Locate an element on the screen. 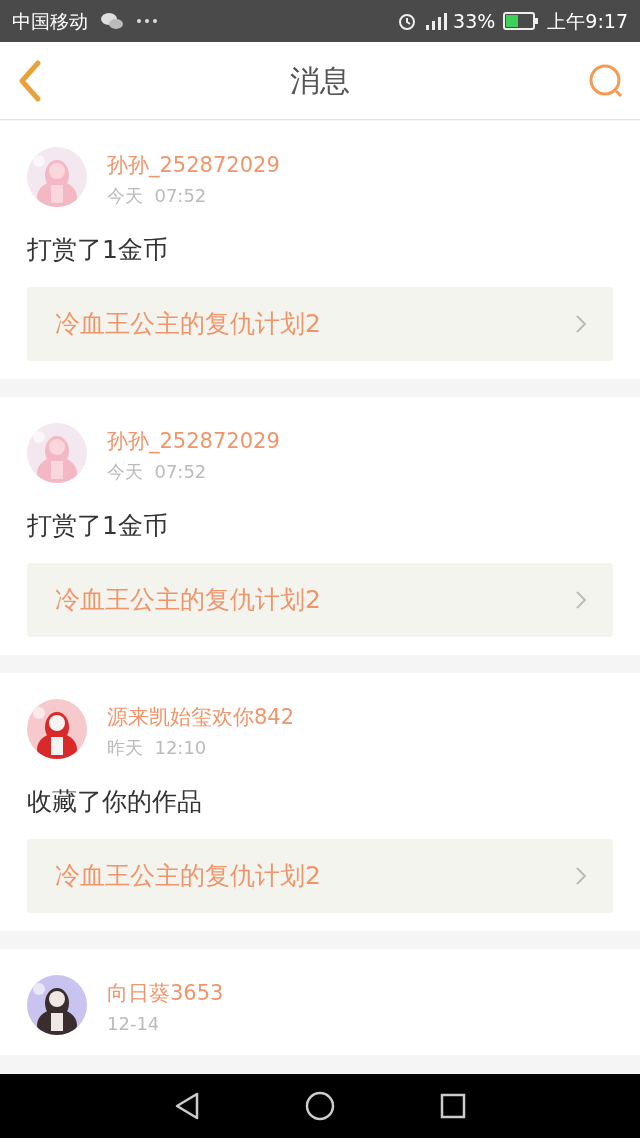 This screenshot has height=1138, width=640. user-name: 向日葵3653 is located at coordinates (165, 993).